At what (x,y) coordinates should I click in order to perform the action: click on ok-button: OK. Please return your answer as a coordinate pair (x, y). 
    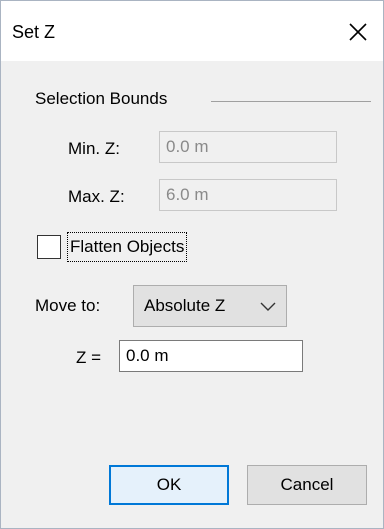
    Looking at the image, I should click on (169, 485).